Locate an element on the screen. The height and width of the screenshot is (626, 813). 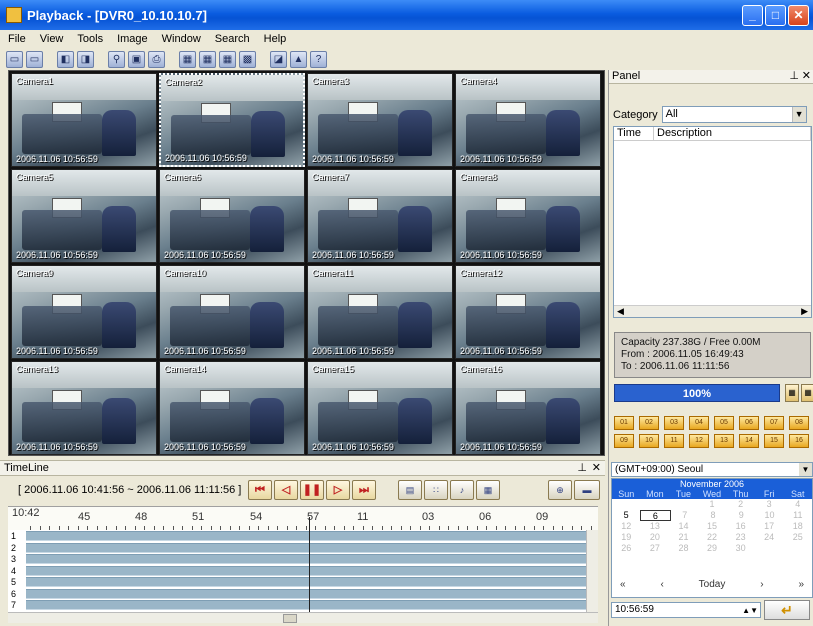
scroll-thumb is located at coordinates (290, 618).